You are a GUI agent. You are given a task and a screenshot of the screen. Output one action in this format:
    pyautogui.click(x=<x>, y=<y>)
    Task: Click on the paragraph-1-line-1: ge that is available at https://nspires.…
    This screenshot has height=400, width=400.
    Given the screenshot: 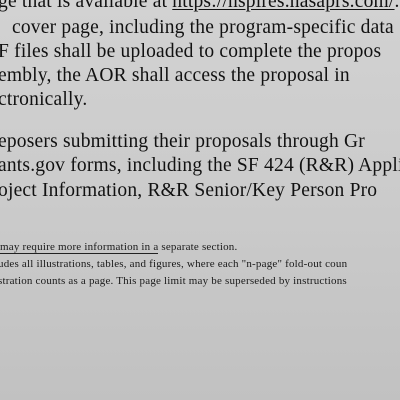 What is the action you would take?
    pyautogui.click(x=200, y=6)
    